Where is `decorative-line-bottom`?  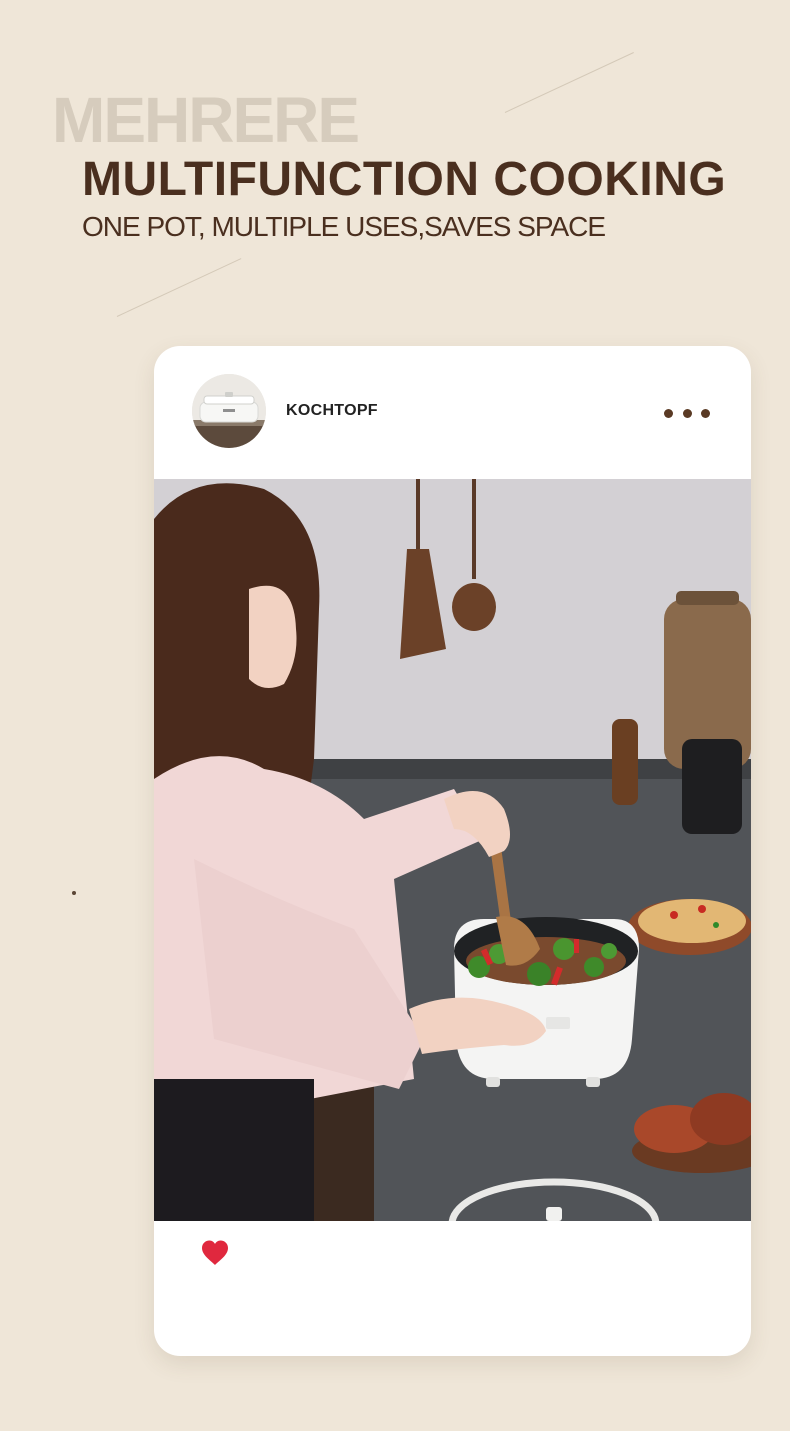
decorative-line-bottom is located at coordinates (179, 287).